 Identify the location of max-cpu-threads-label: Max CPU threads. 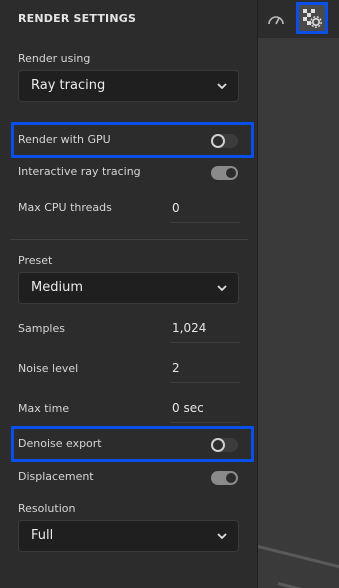
(65, 207).